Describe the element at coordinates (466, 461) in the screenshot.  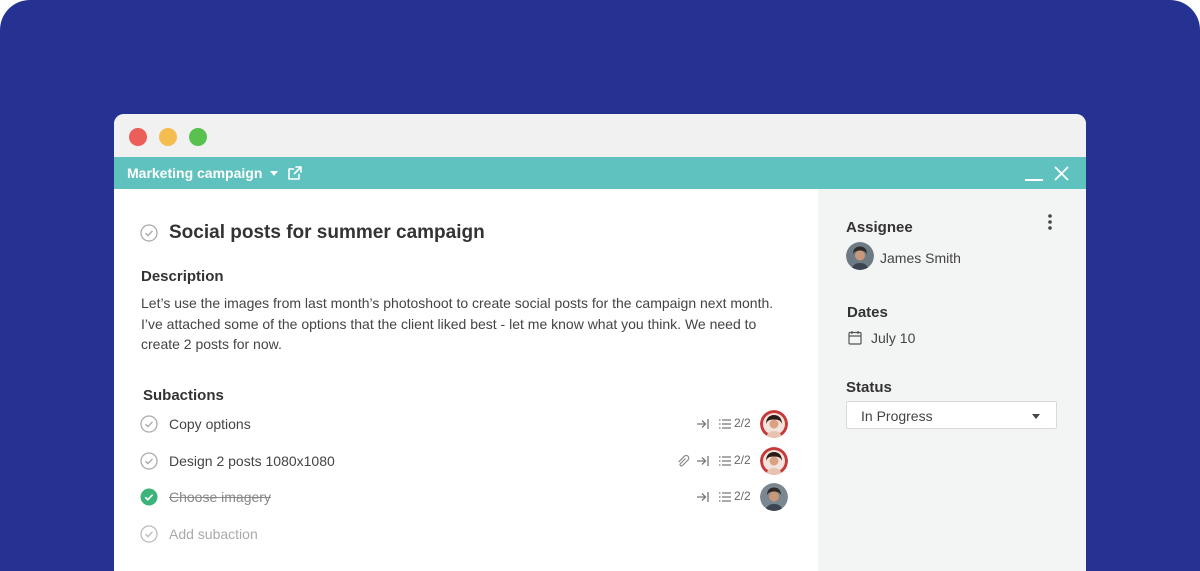
I see `subaction-row: Design 2 posts 1080x1080 2/2` at that location.